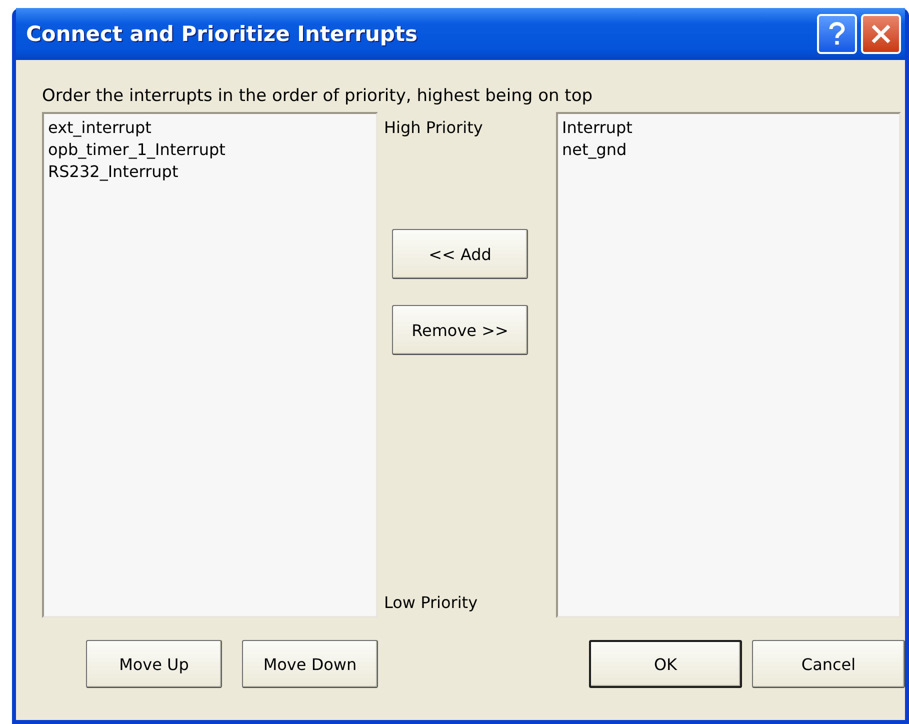 Image resolution: width=909 pixels, height=724 pixels. Describe the element at coordinates (665, 664) in the screenshot. I see `ok-button: OK` at that location.